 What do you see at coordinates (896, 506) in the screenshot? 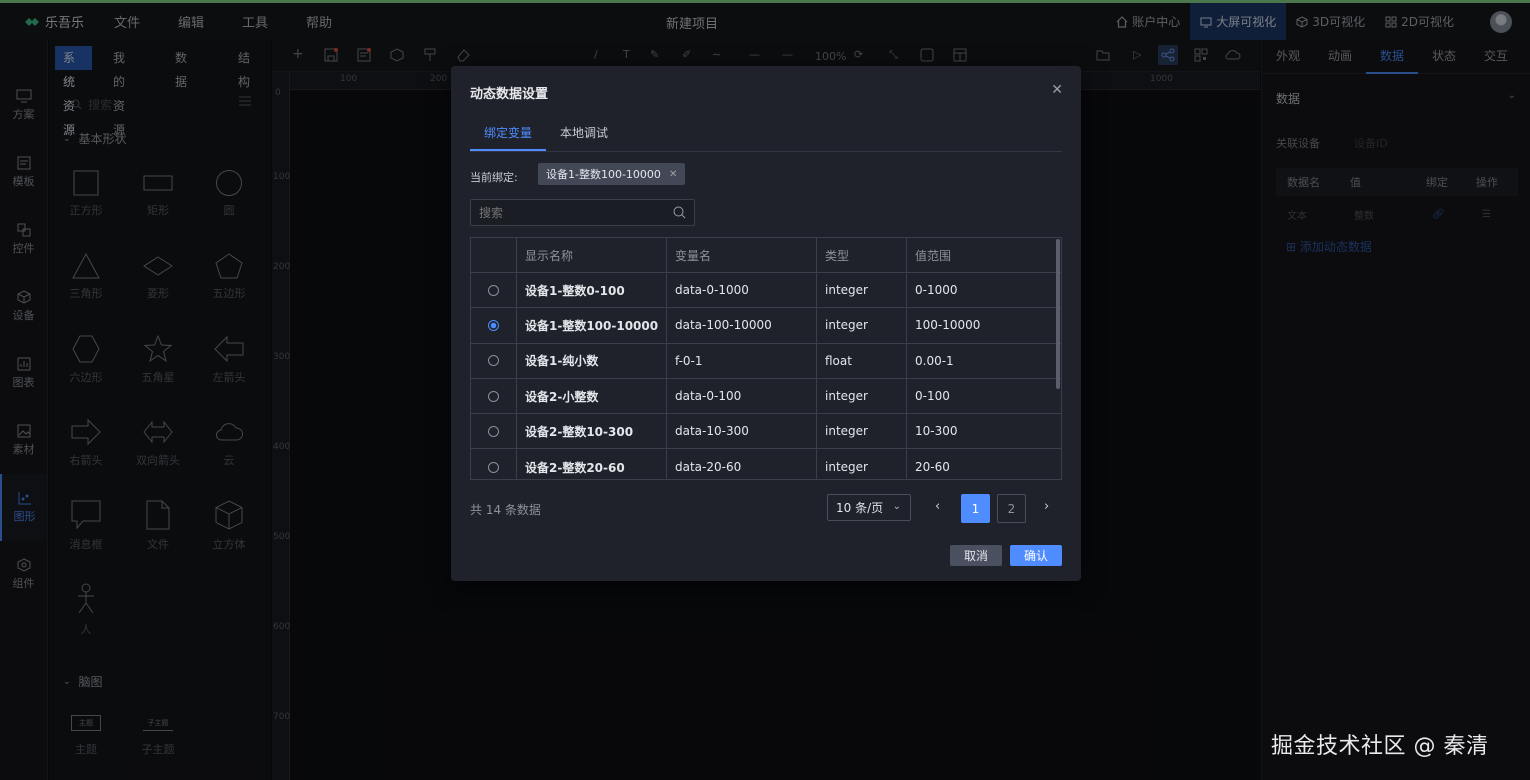
I see `chevron-down-icon: ⌄` at bounding box center [896, 506].